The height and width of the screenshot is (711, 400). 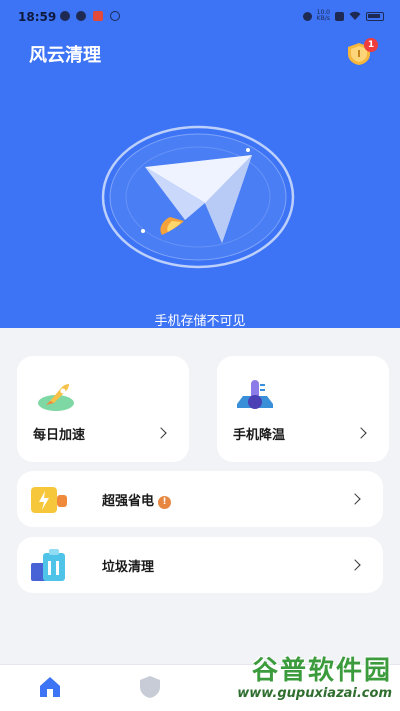 What do you see at coordinates (49, 500) in the screenshot?
I see `battery-bolt-icon` at bounding box center [49, 500].